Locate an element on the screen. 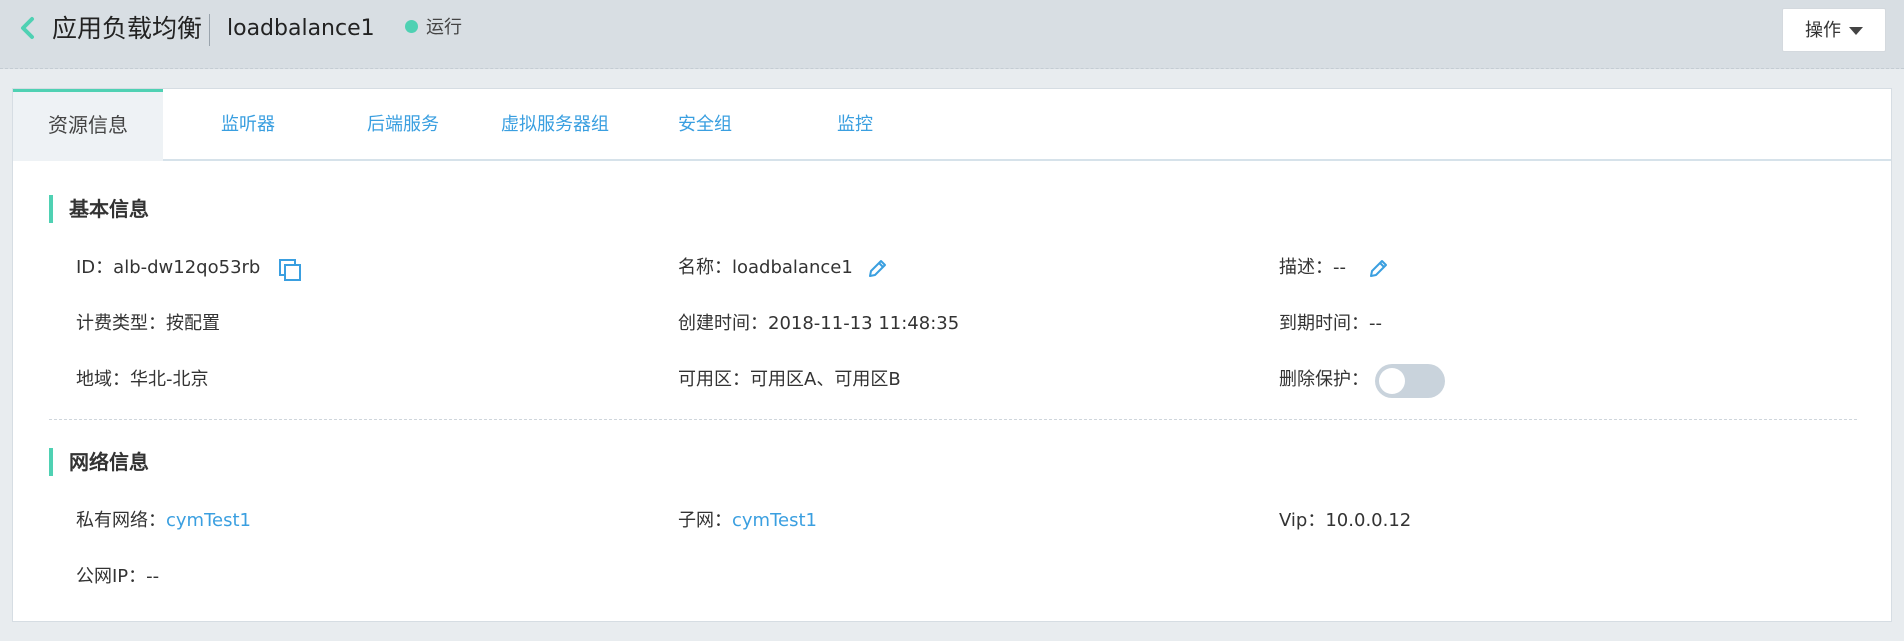 This screenshot has height=641, width=1904. description-value: -- is located at coordinates (1339, 267).